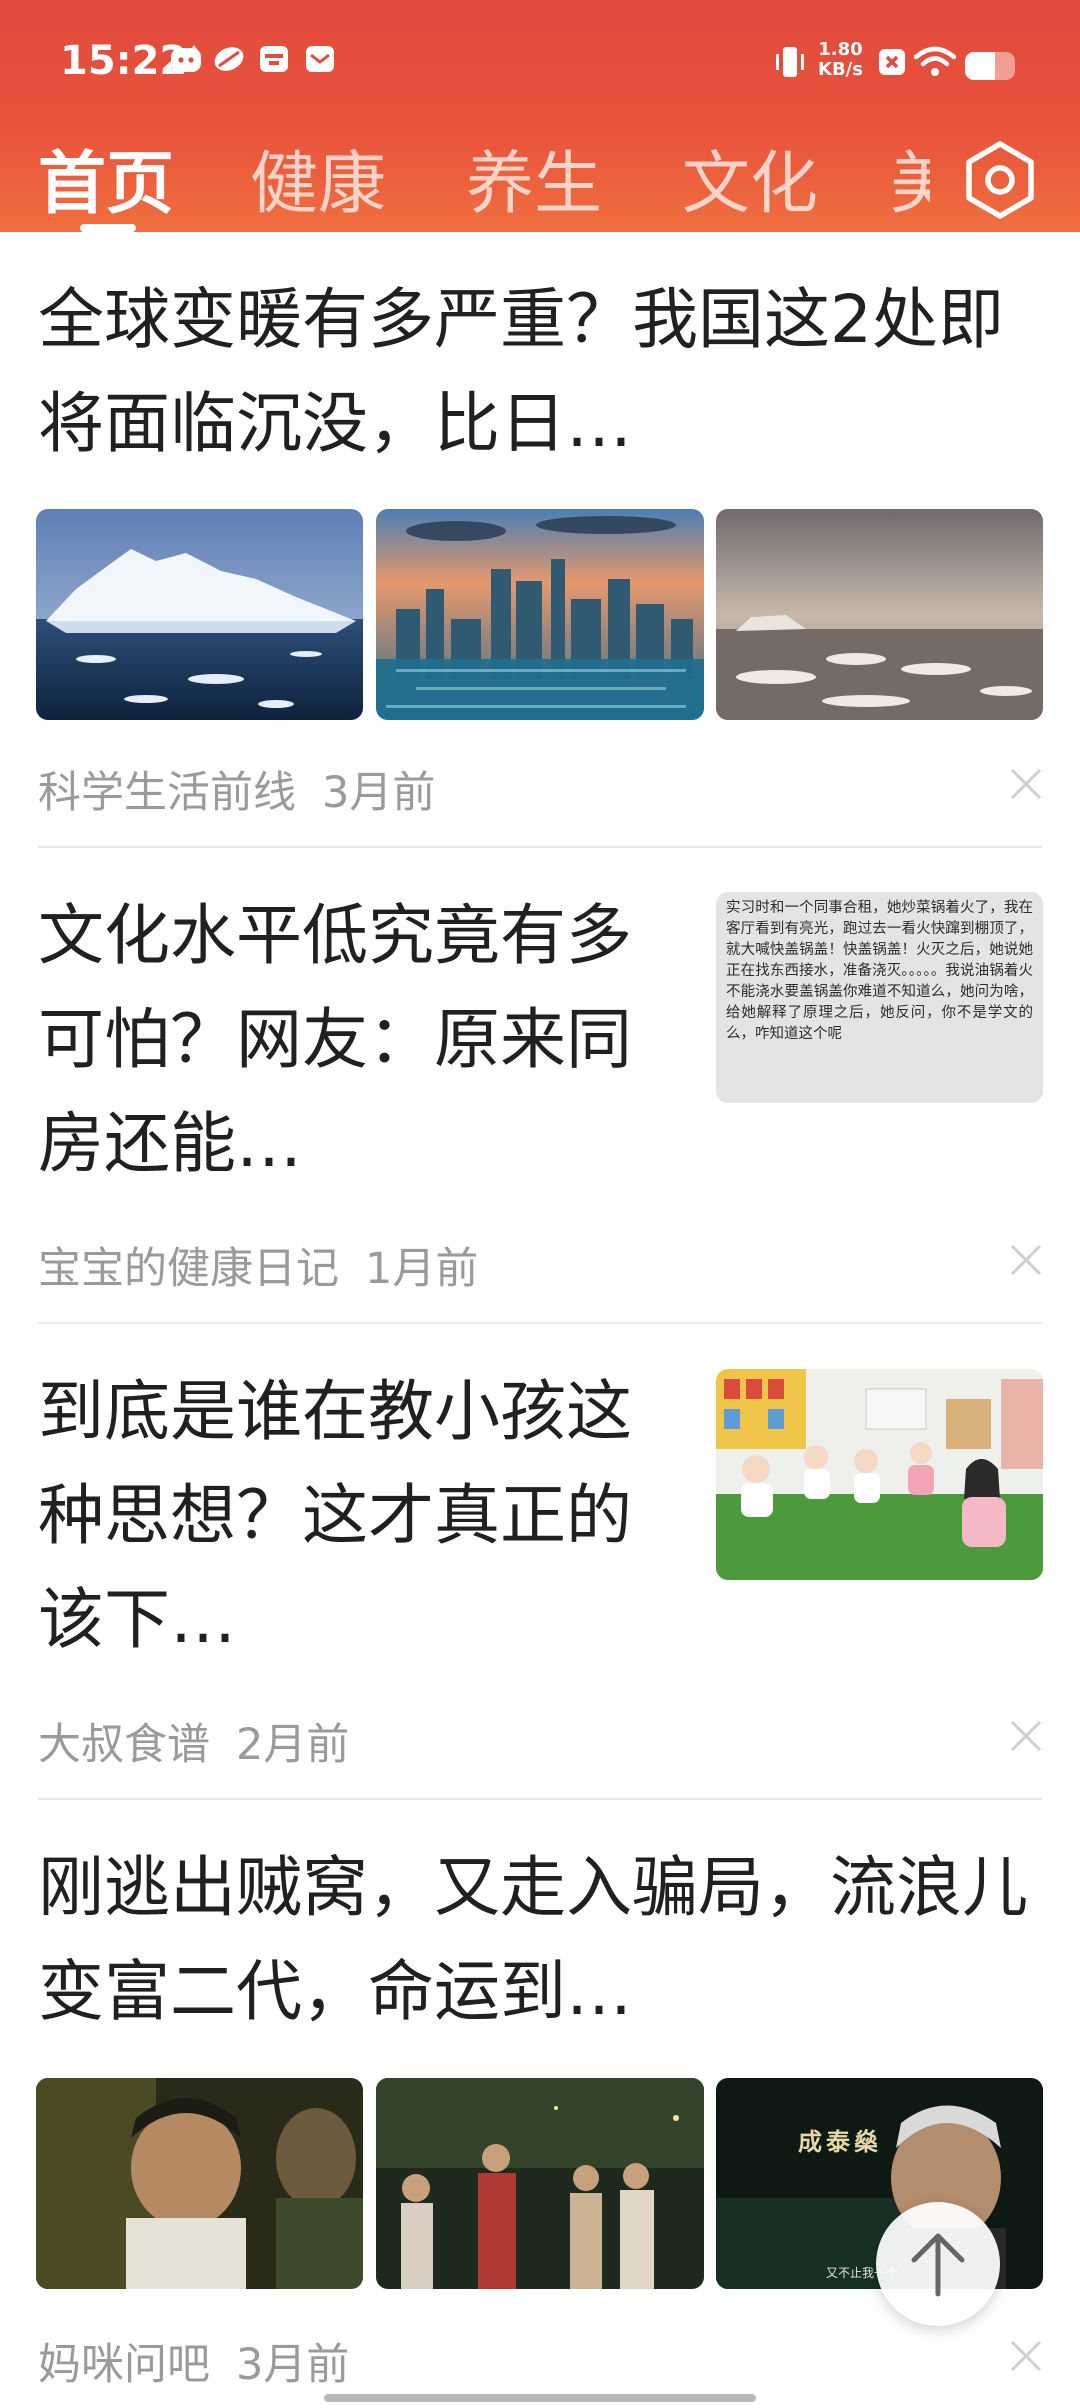 The height and width of the screenshot is (2408, 1080). I want to click on scroll-to-top-button, so click(938, 2264).